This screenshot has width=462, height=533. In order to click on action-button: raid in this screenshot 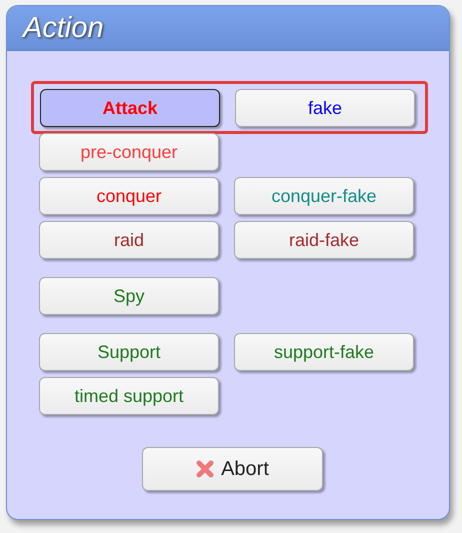, I will do `click(129, 240)`.